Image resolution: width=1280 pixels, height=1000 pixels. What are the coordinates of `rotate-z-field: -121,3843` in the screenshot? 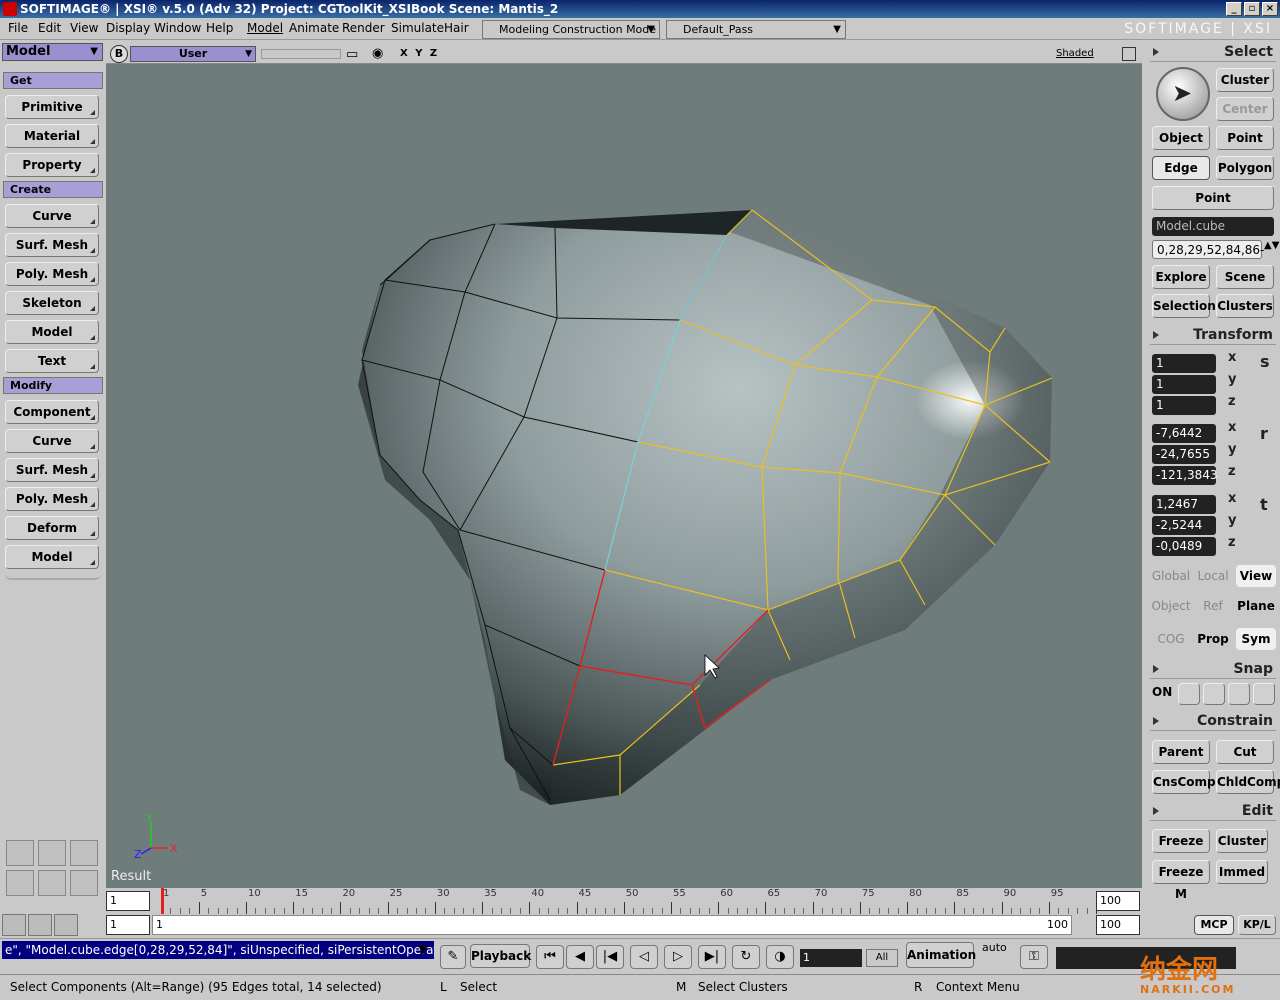 It's located at (1185, 475).